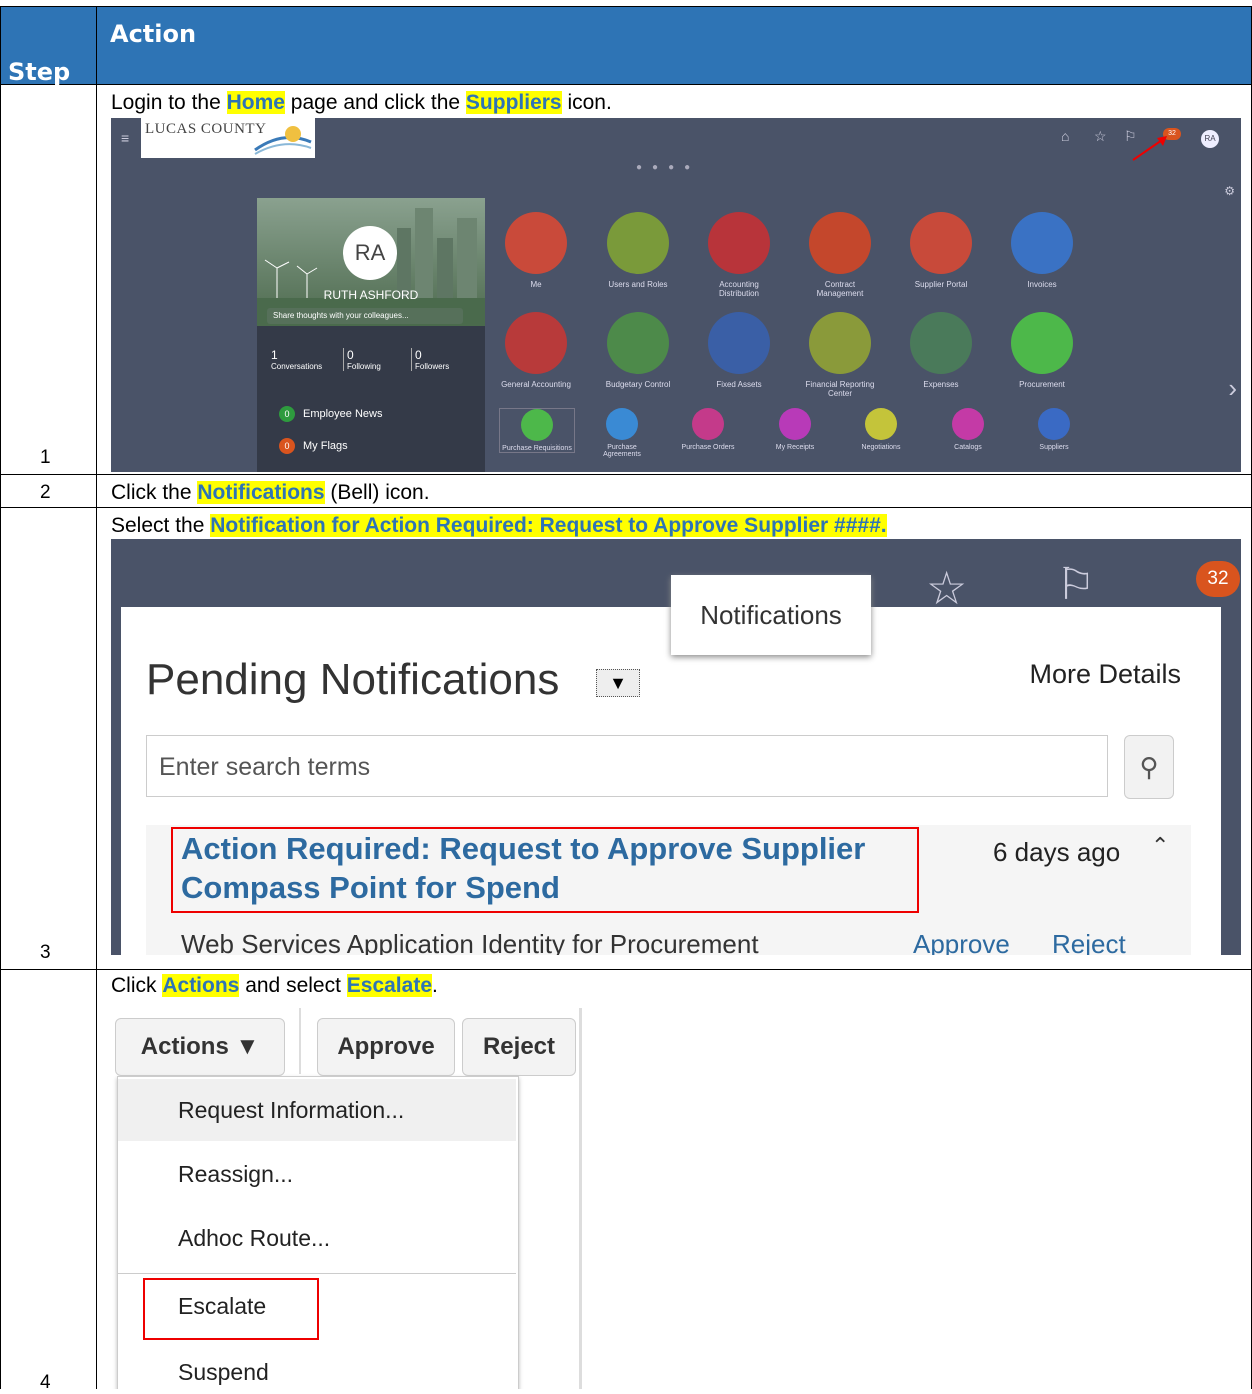 The width and height of the screenshot is (1252, 1394). Describe the element at coordinates (739, 343) in the screenshot. I see `assets-icon` at that location.